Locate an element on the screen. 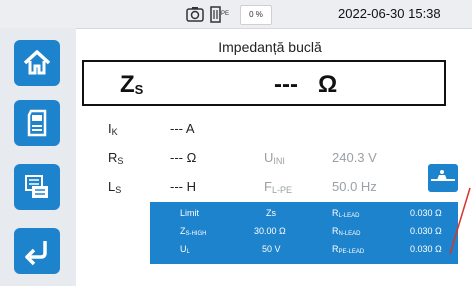 The image size is (472, 286). back-button is located at coordinates (37, 251).